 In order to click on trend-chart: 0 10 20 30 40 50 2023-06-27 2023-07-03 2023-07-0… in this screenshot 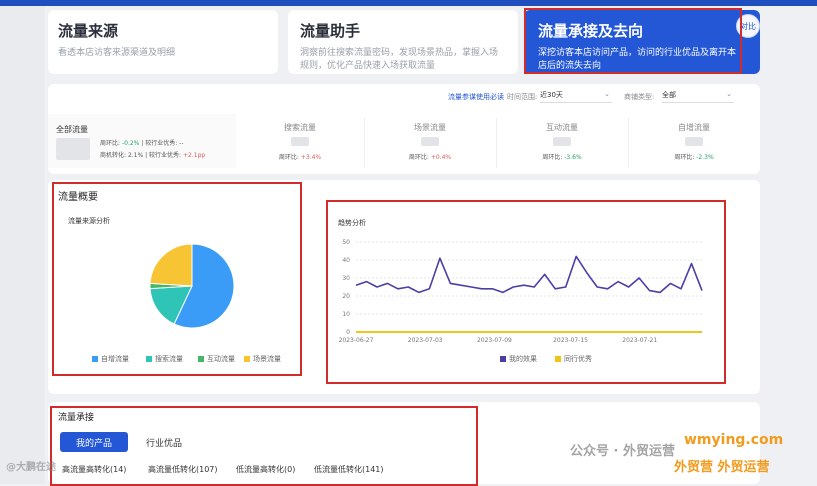, I will do `click(521, 291)`.